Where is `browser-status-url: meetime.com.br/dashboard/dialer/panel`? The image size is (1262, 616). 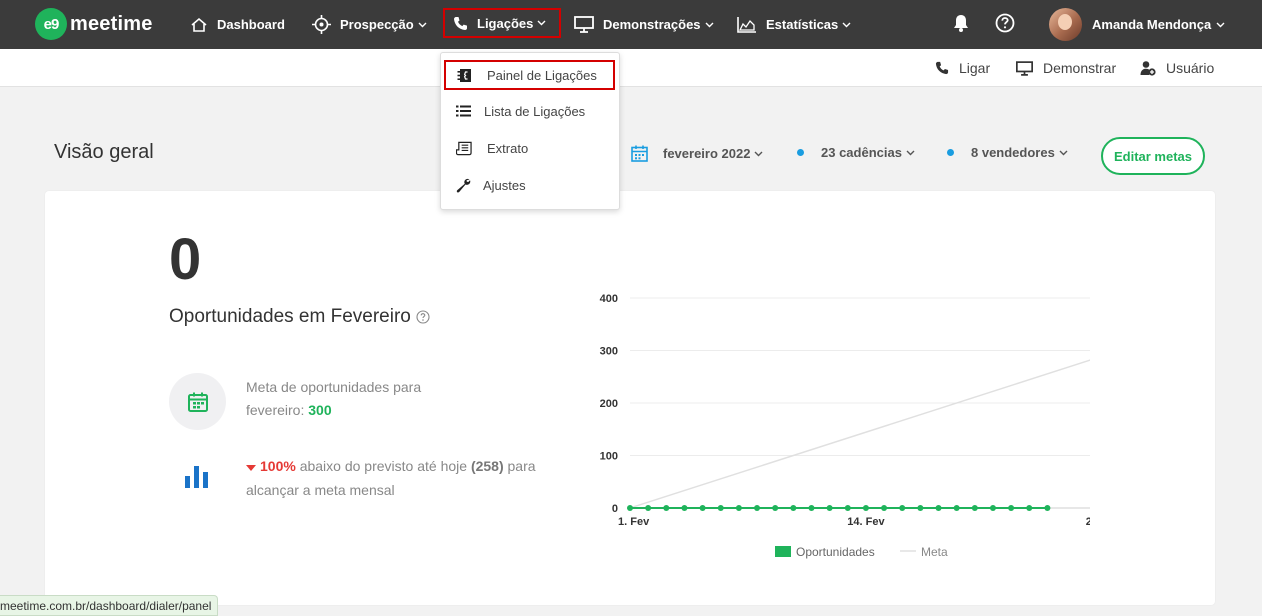 browser-status-url: meetime.com.br/dashboard/dialer/panel is located at coordinates (109, 605).